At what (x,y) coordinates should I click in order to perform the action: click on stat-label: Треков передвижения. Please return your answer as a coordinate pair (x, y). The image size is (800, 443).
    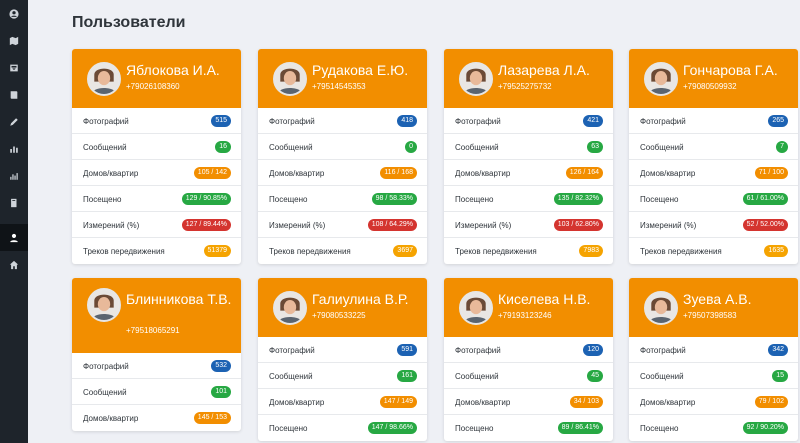
    Looking at the image, I should click on (310, 251).